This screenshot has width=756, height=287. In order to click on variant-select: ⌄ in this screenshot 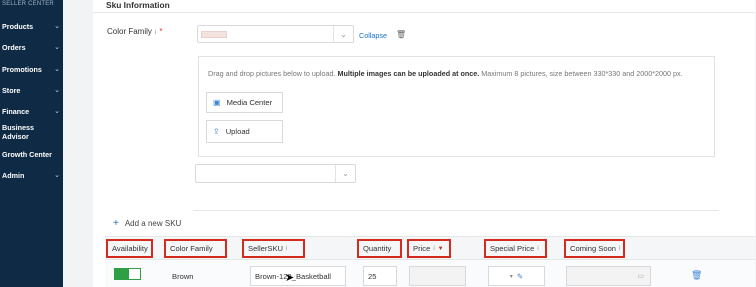, I will do `click(275, 173)`.